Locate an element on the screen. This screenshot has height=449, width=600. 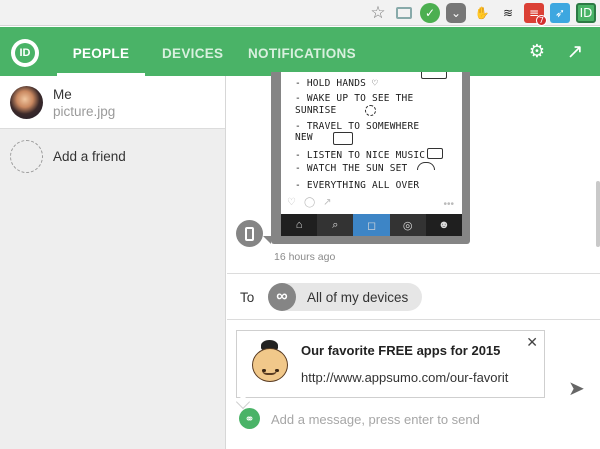
message-input is located at coordinates (411, 419).